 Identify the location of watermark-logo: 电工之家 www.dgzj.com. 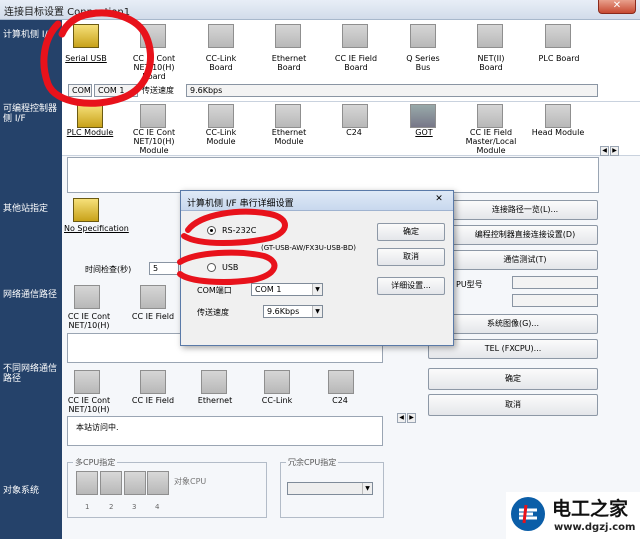
(573, 515).